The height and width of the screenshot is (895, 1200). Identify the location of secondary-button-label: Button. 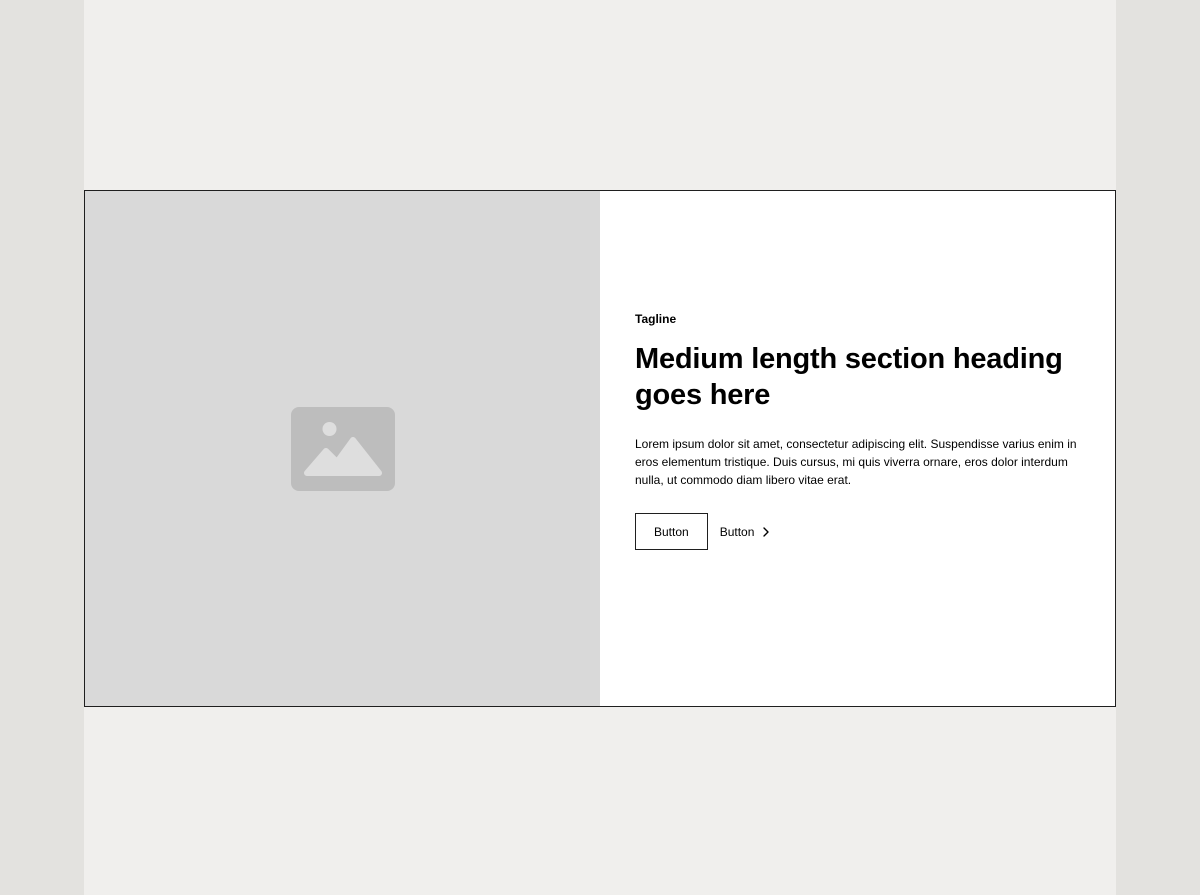
(737, 531).